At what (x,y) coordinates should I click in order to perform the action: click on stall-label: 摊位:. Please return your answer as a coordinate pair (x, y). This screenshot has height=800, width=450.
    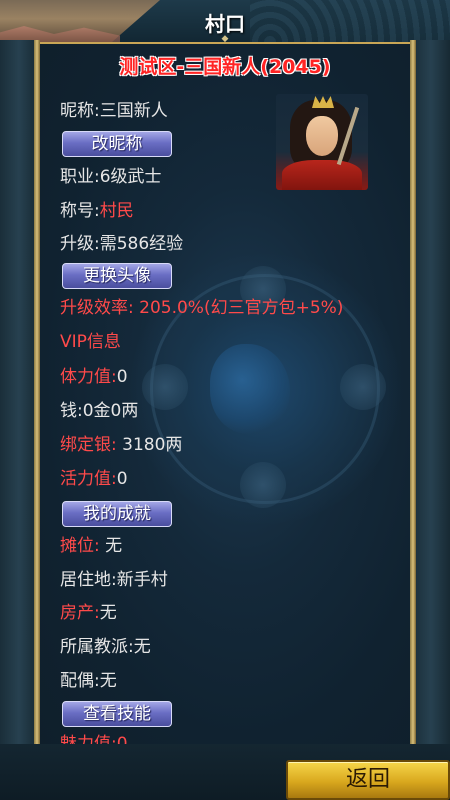
    Looking at the image, I should click on (80, 546).